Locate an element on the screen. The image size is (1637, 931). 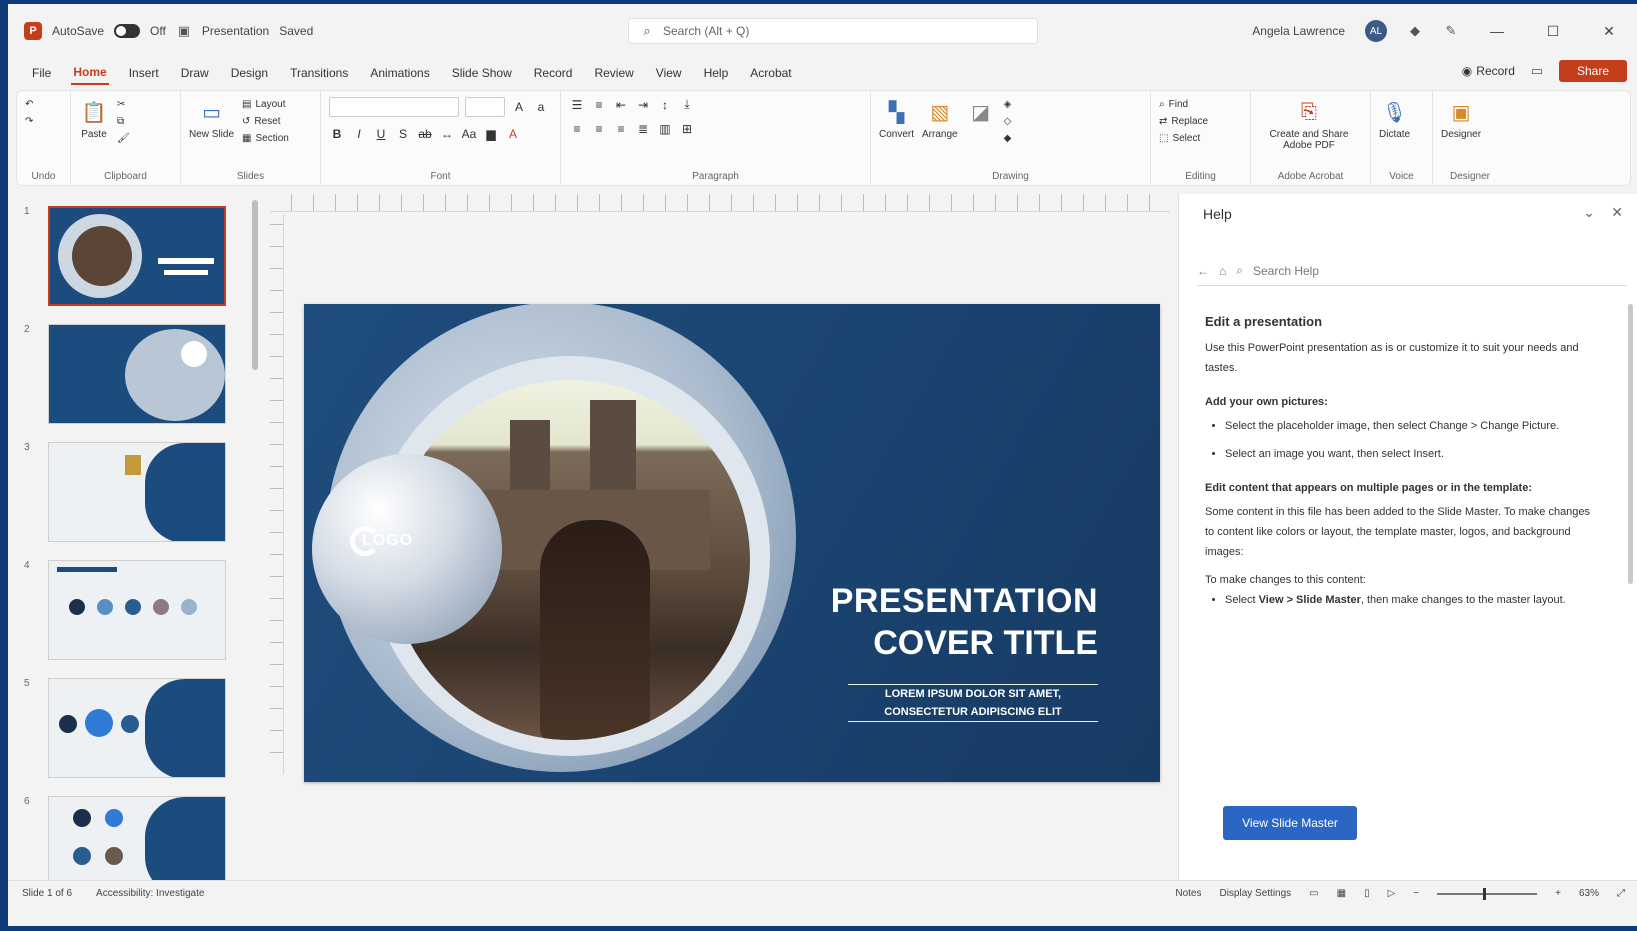
bullets-icon: ☰ is located at coordinates (577, 105).